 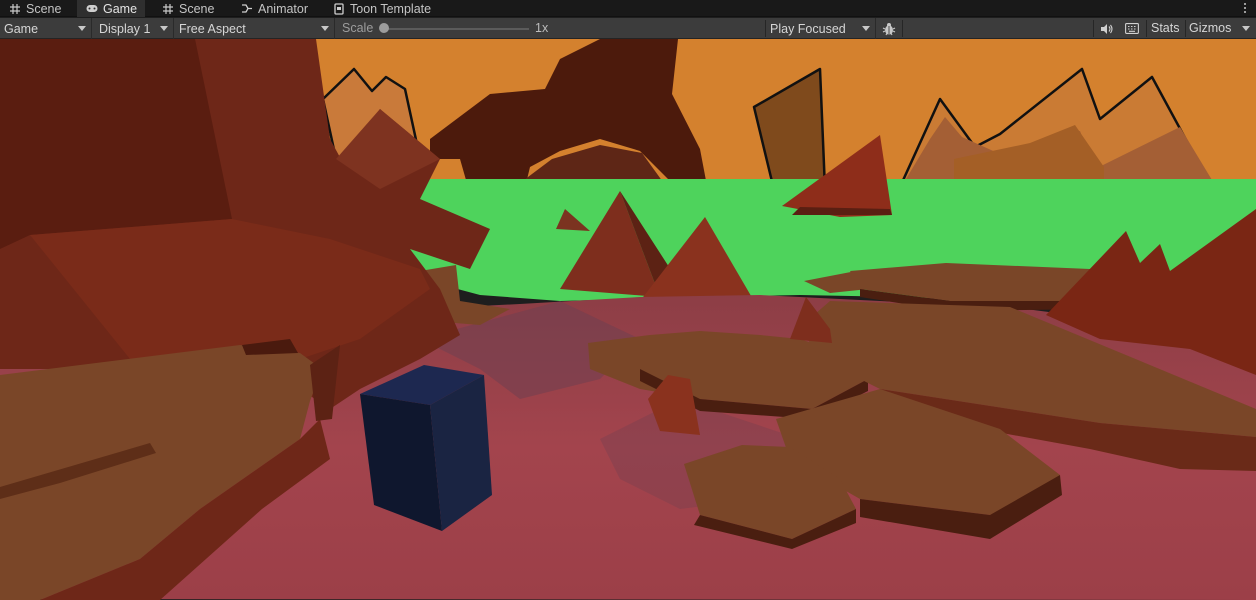 What do you see at coordinates (808, 28) in the screenshot?
I see `play-mode-value: Play Focused` at bounding box center [808, 28].